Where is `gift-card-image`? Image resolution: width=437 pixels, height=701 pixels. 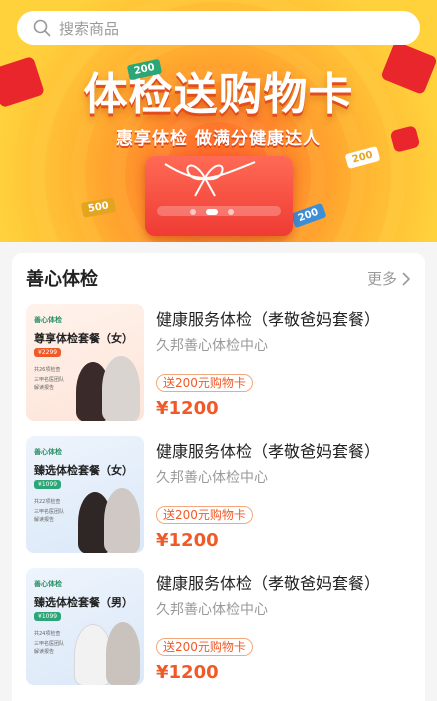
gift-card-image is located at coordinates (219, 196).